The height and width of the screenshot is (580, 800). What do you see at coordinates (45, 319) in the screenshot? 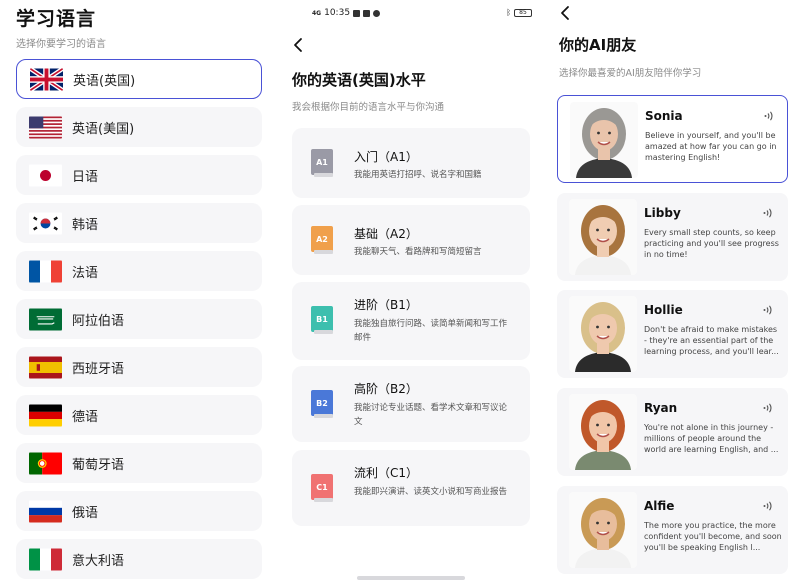
I see `saudi-flag-icon` at bounding box center [45, 319].